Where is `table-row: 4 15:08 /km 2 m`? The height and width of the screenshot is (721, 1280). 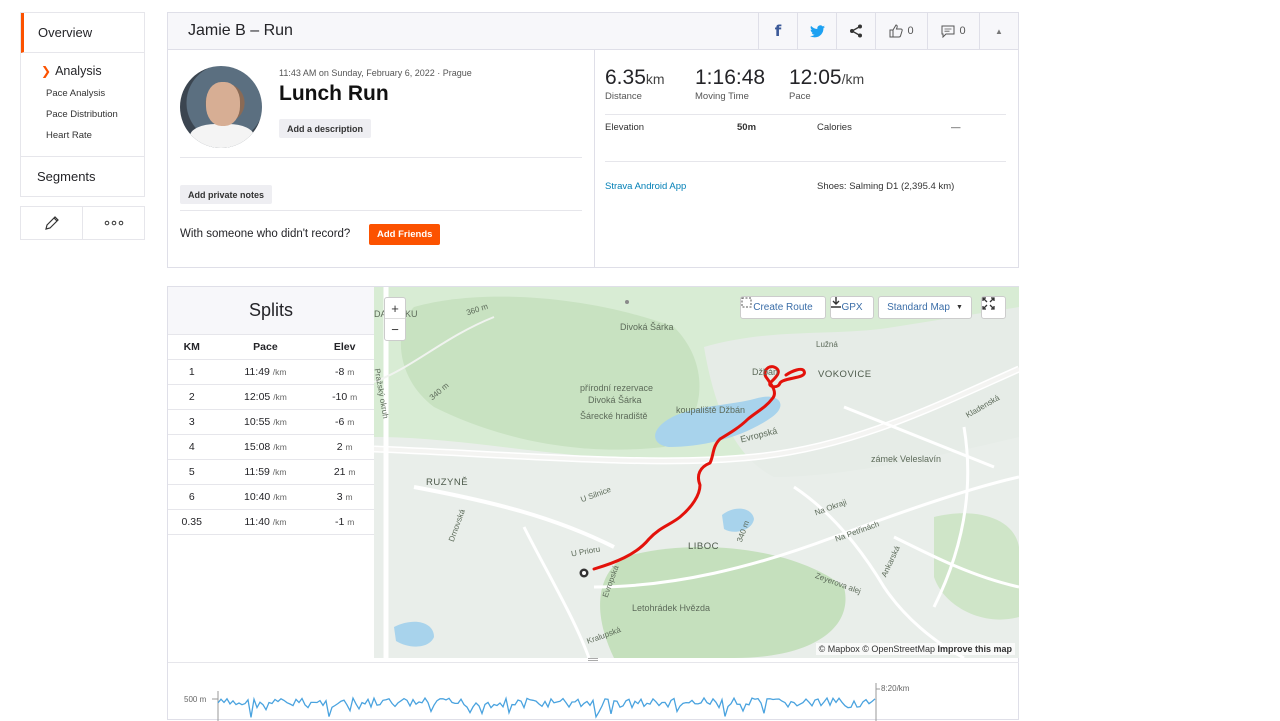
table-row: 4 15:08 /km 2 m is located at coordinates (271, 447).